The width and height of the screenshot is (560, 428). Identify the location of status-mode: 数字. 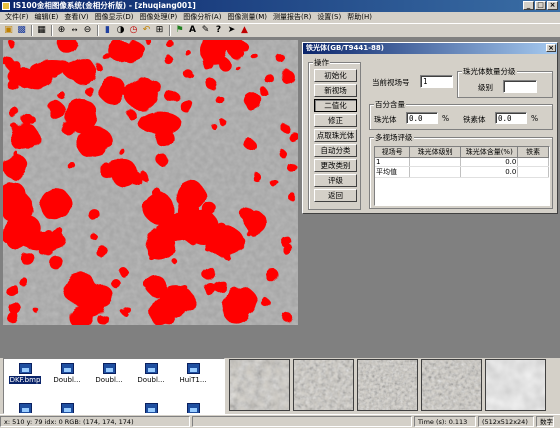
(545, 421).